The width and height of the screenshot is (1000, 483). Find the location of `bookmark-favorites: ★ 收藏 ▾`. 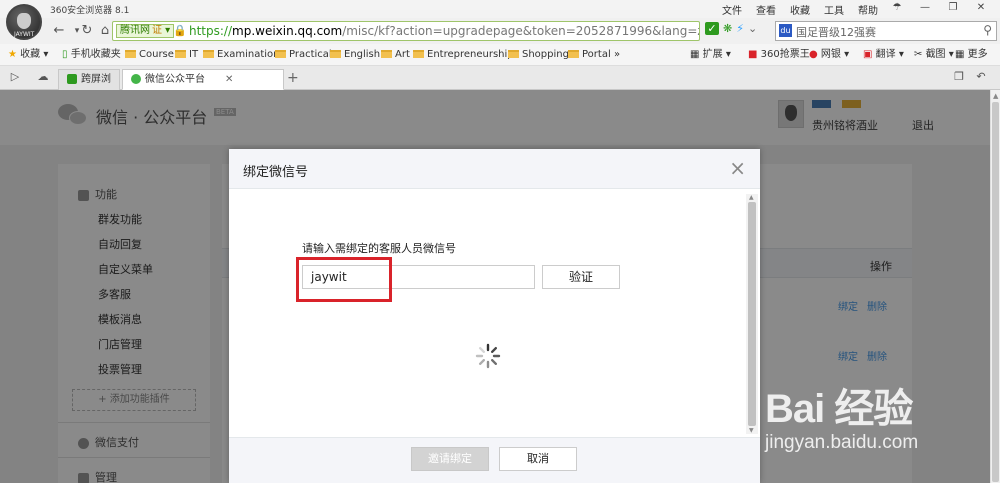

bookmark-favorites: ★ 收藏 ▾ is located at coordinates (28, 55).